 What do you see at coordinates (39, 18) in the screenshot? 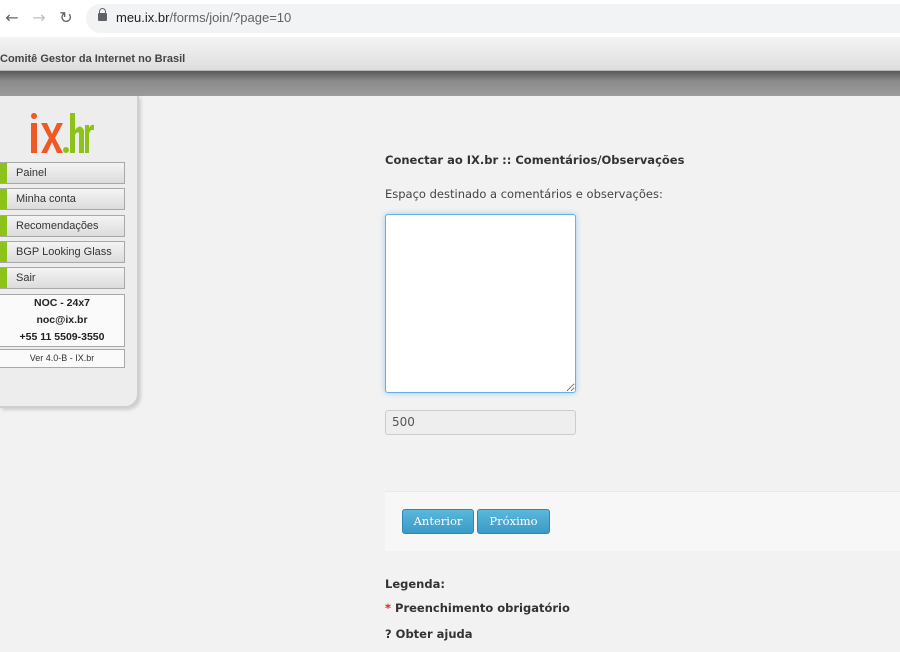
I see `arrow-right-icon: →` at bounding box center [39, 18].